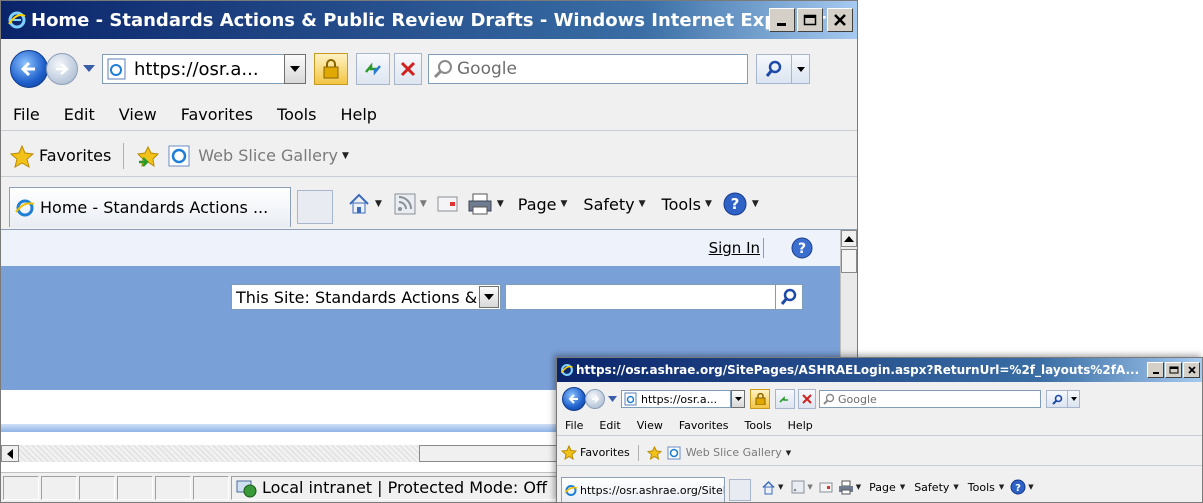 This screenshot has height=503, width=1203. I want to click on navigation-bar: https://osr.a... Google, so click(879, 399).